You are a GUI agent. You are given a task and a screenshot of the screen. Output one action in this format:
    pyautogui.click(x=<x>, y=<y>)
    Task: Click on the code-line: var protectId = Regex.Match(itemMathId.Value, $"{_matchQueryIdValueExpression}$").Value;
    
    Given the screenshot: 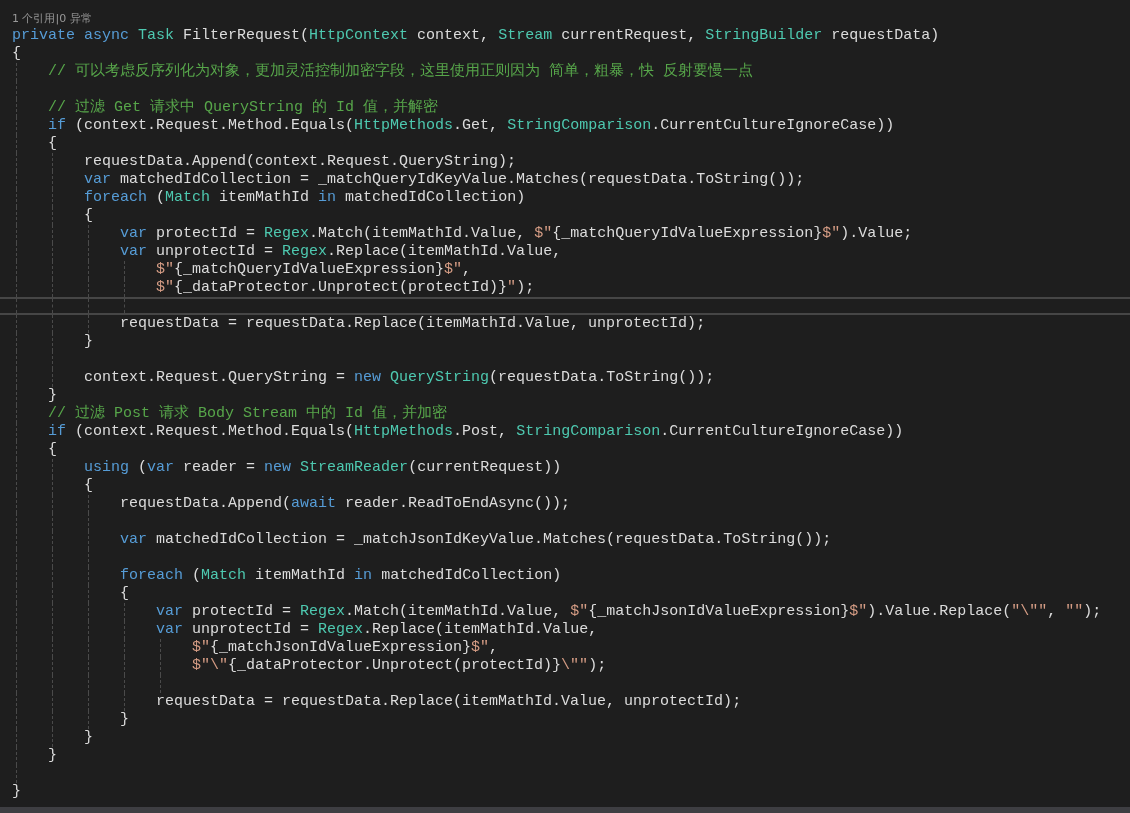 What is the action you would take?
    pyautogui.click(x=516, y=234)
    